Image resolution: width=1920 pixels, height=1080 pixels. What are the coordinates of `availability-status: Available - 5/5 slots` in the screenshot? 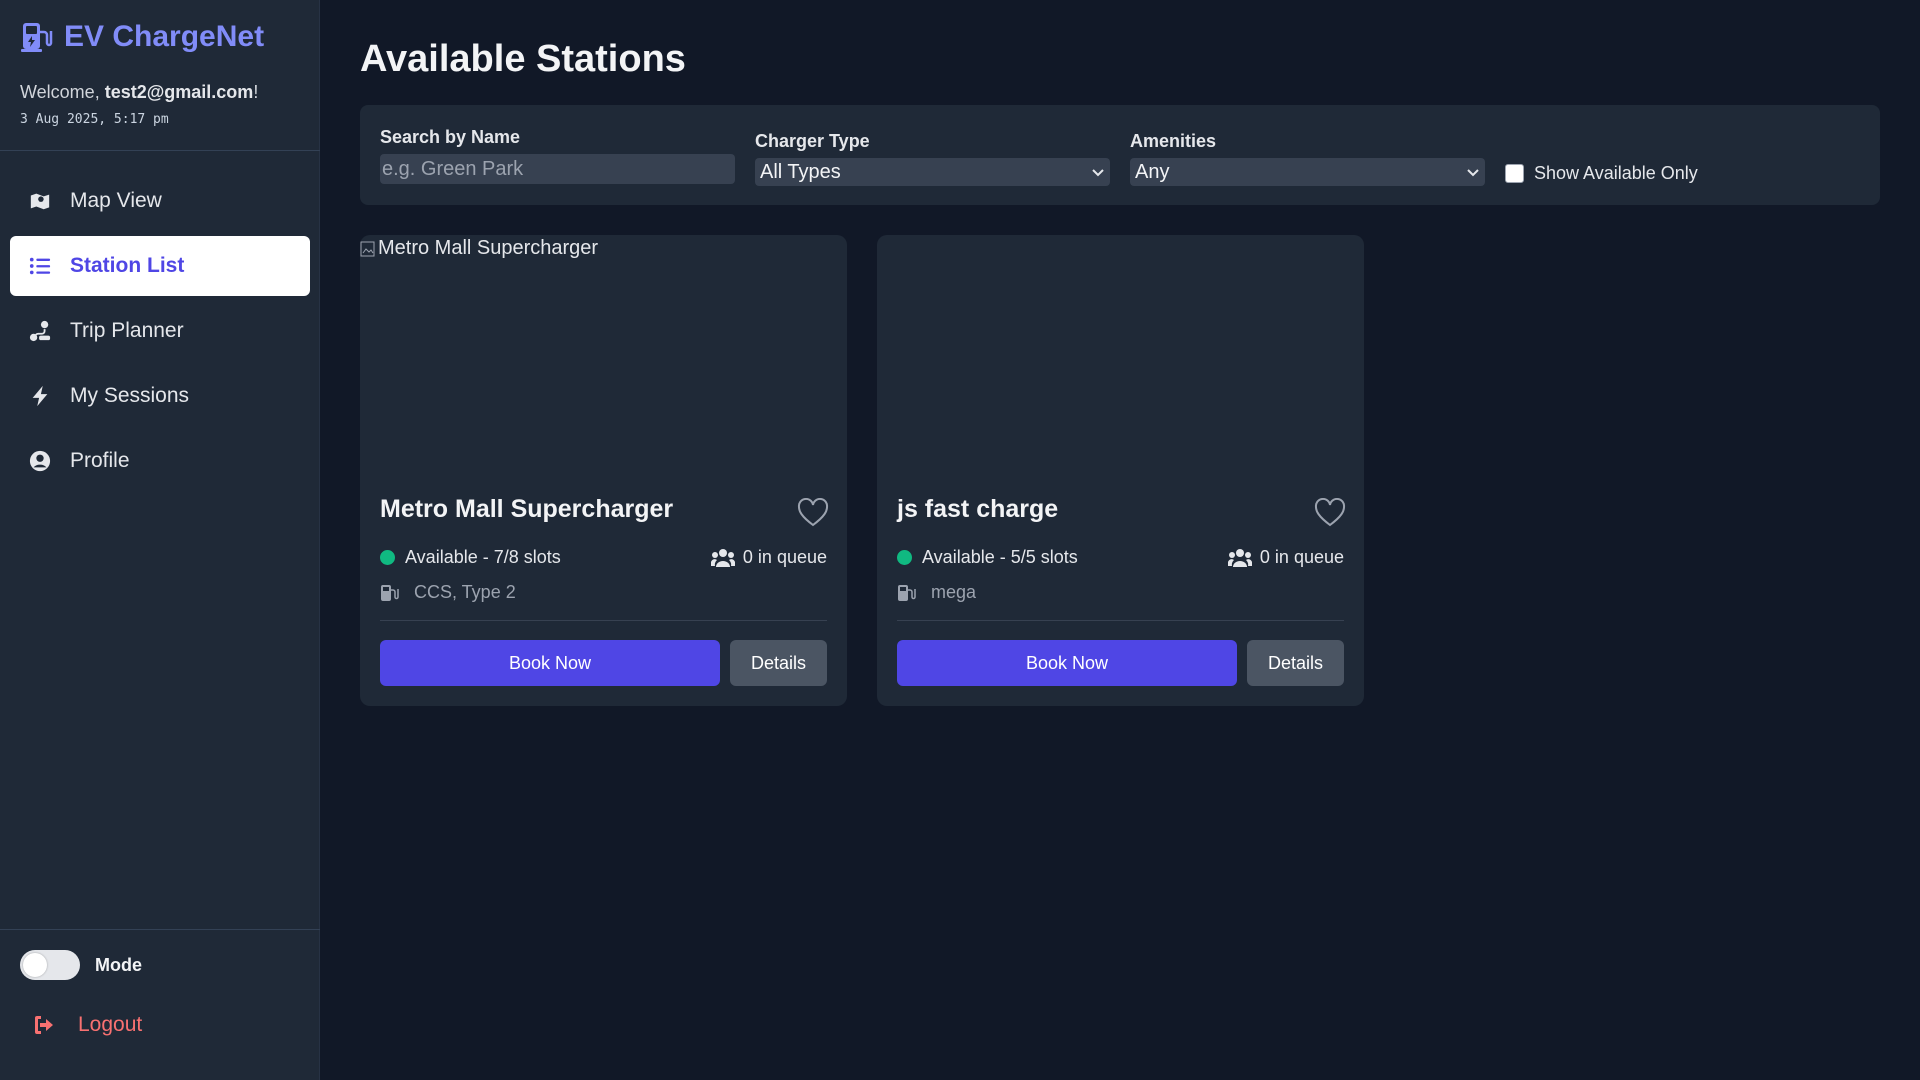 It's located at (987, 557).